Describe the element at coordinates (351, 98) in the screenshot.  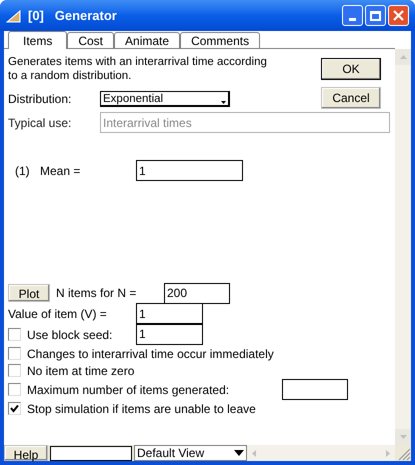
I see `cancel-button: Cancel` at that location.